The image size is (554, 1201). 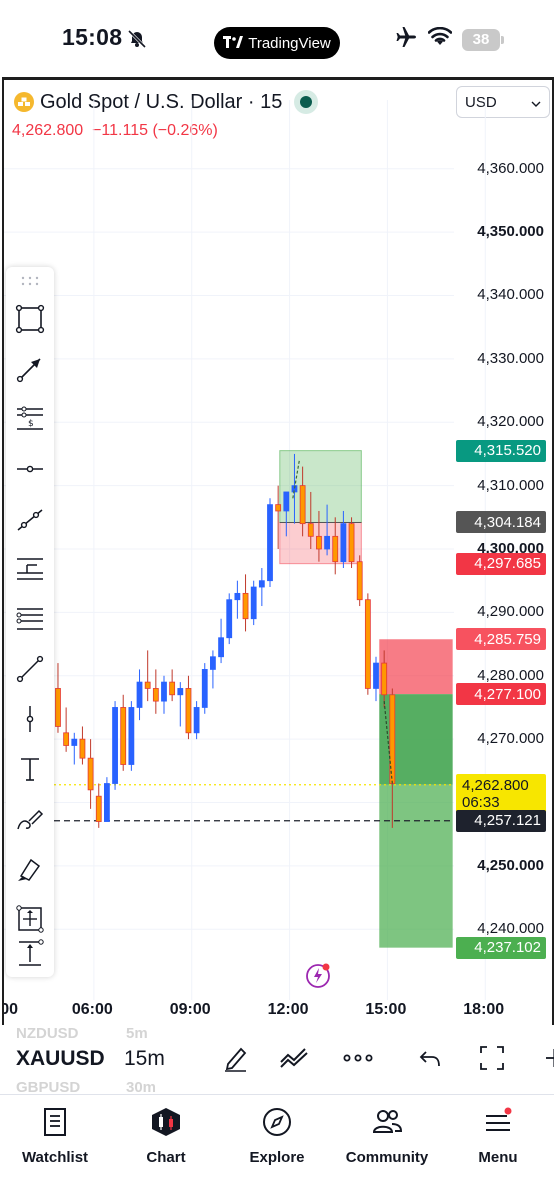 What do you see at coordinates (166, 1124) in the screenshot?
I see `chart-icon` at bounding box center [166, 1124].